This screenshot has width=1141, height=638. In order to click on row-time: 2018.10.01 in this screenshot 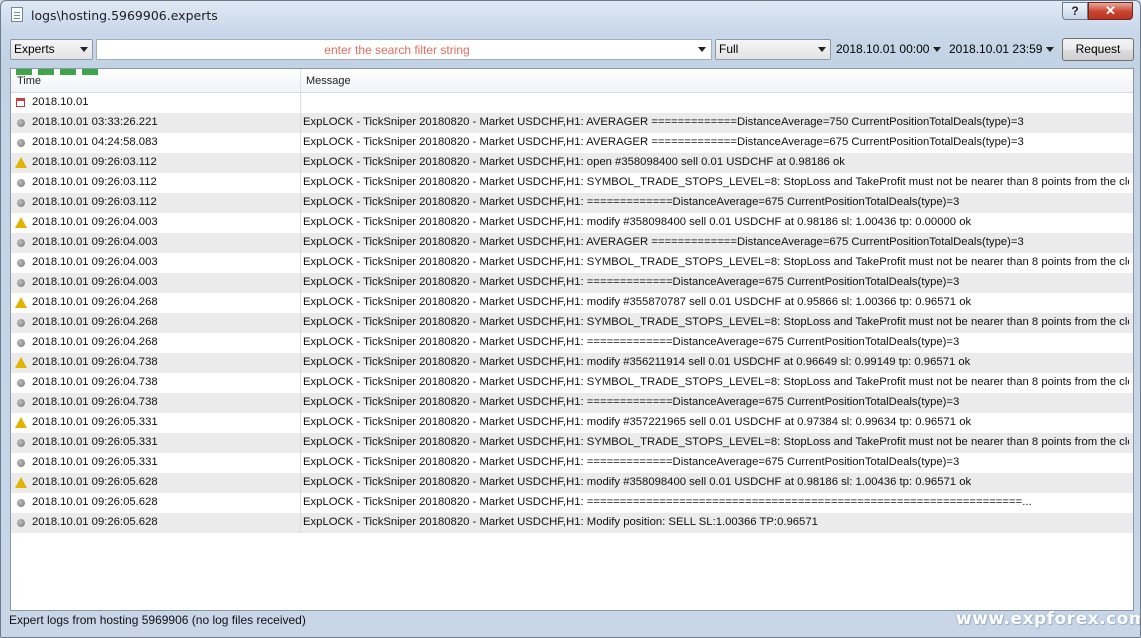, I will do `click(60, 102)`.